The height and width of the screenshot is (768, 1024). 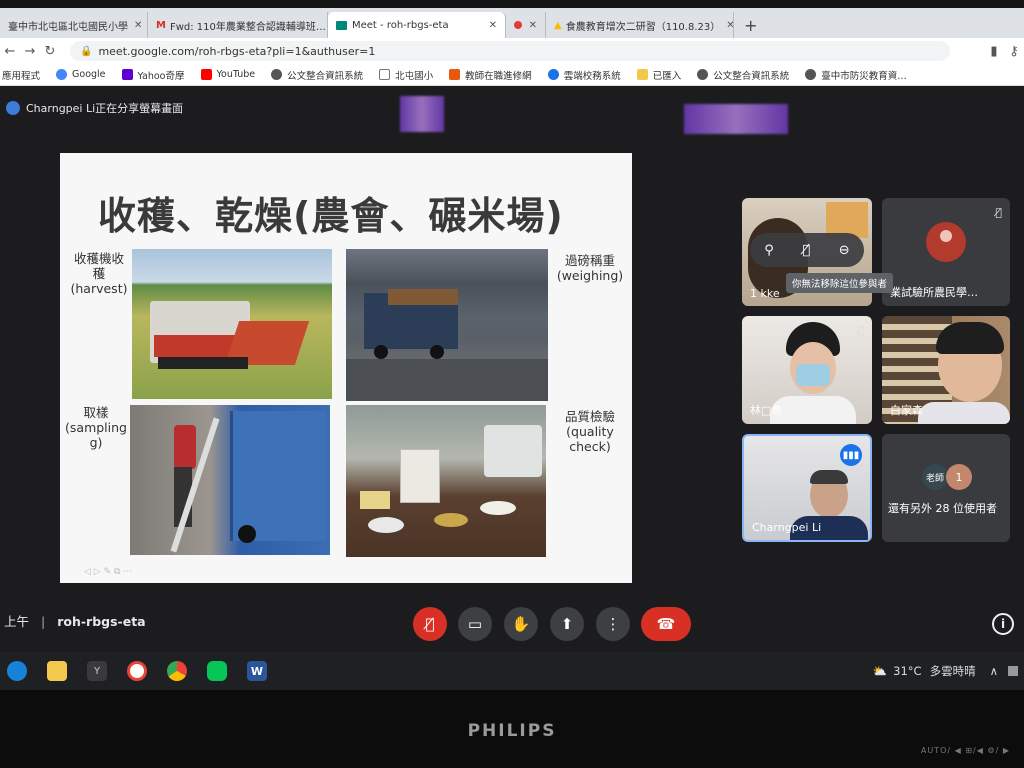 What do you see at coordinates (30, 51) in the screenshot?
I see `forward-arrow-icon: →` at bounding box center [30, 51].